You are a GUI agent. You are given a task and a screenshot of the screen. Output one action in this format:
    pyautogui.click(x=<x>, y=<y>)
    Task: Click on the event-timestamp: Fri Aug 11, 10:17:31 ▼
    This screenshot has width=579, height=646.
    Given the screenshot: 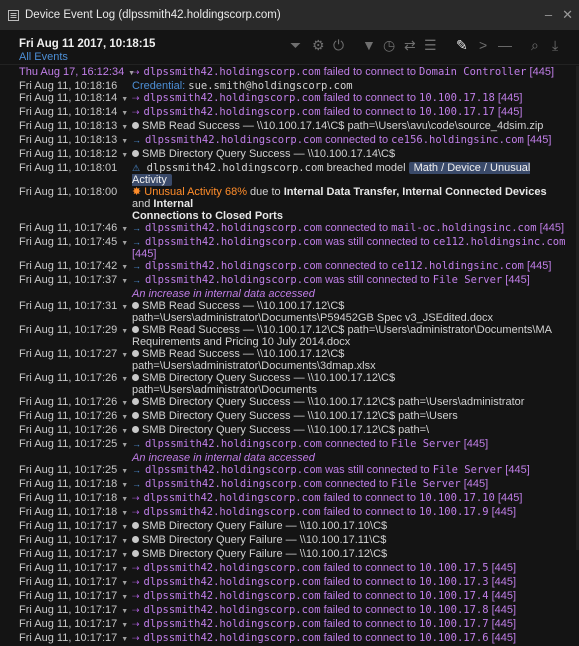 What is the action you would take?
    pyautogui.click(x=66, y=307)
    